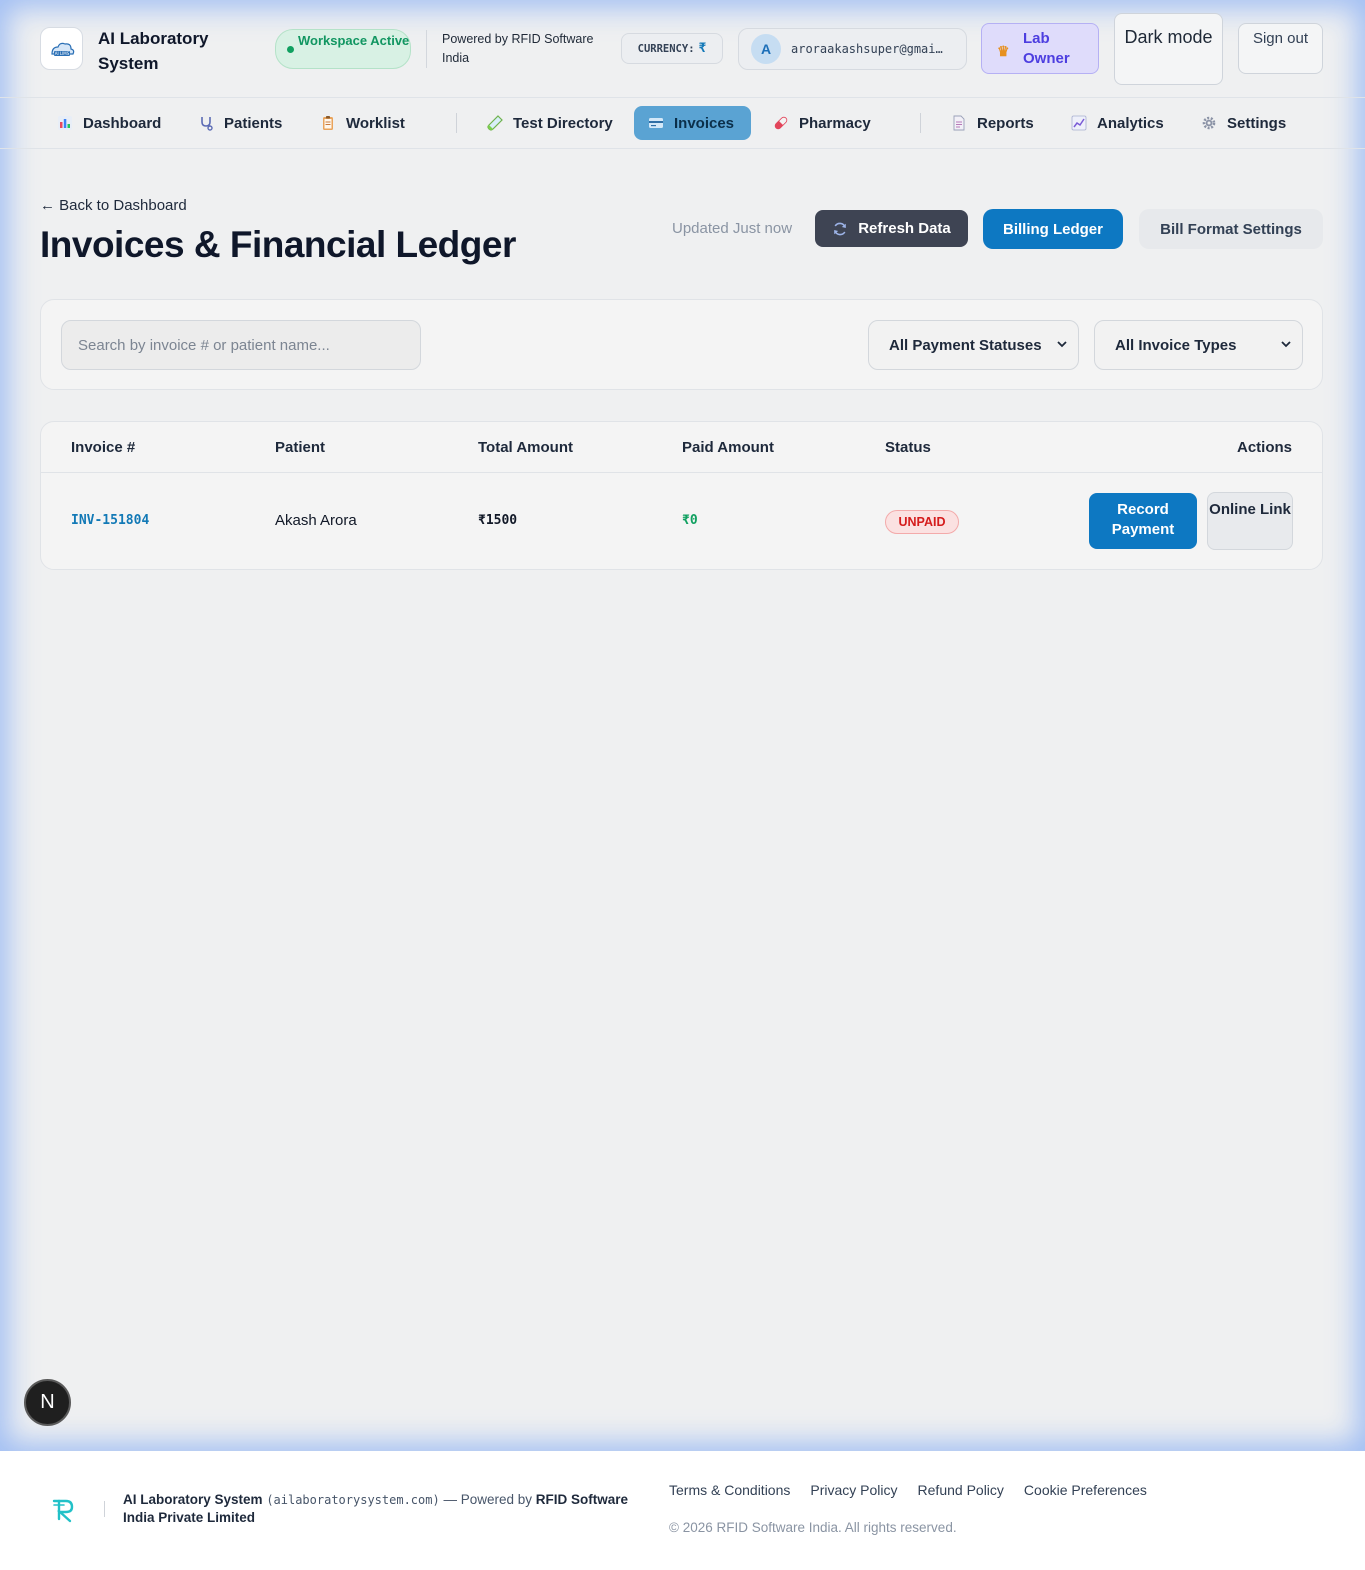  Describe the element at coordinates (241, 345) in the screenshot. I see `search-input` at that location.